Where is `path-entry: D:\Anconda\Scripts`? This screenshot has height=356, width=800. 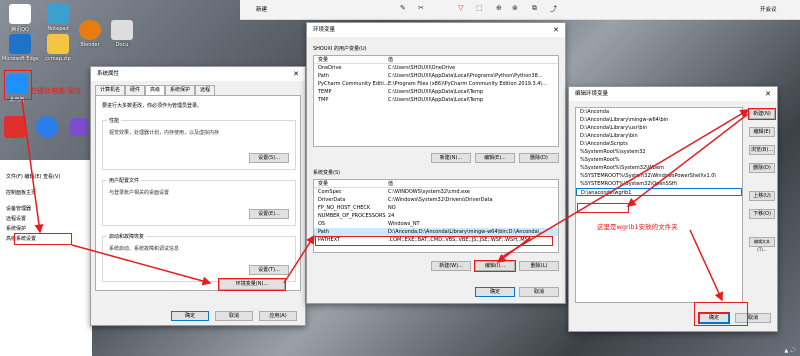
path-entry: D:\Anconda\Scripts is located at coordinates (659, 144).